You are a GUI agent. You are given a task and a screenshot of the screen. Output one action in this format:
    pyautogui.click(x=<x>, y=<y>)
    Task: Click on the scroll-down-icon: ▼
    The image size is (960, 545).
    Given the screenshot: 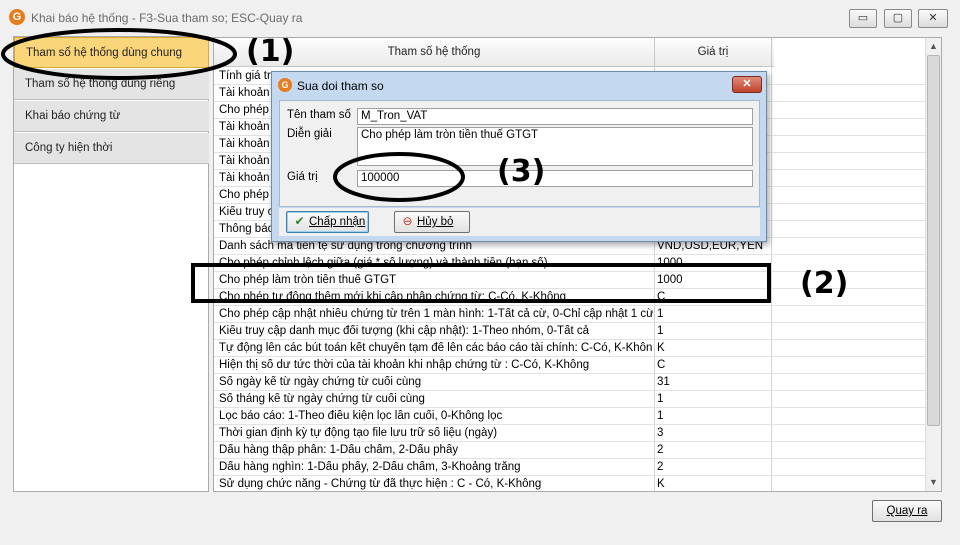 What is the action you would take?
    pyautogui.click(x=933, y=482)
    